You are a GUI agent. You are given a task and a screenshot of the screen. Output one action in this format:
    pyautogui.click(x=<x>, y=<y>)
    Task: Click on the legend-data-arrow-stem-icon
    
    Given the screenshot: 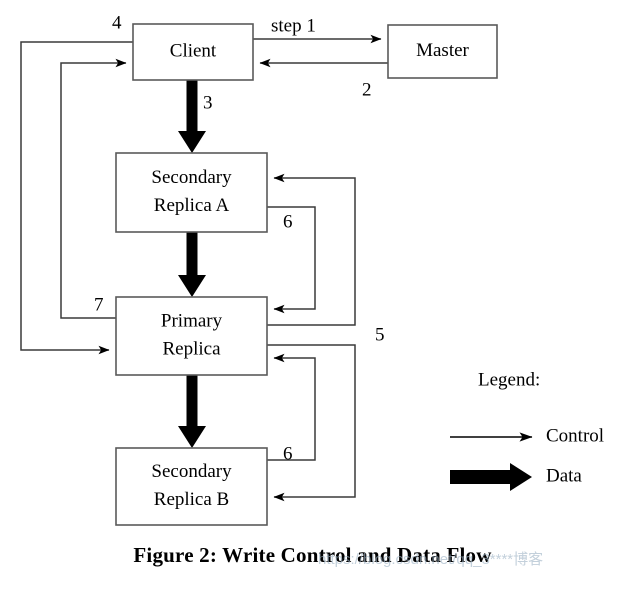 What is the action you would take?
    pyautogui.click(x=480, y=477)
    